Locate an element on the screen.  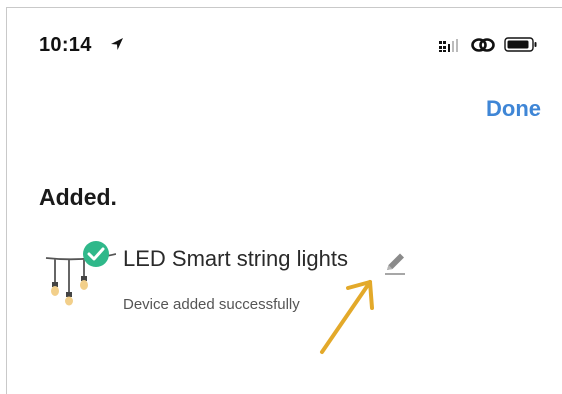
location-arrow-icon is located at coordinates (117, 44).